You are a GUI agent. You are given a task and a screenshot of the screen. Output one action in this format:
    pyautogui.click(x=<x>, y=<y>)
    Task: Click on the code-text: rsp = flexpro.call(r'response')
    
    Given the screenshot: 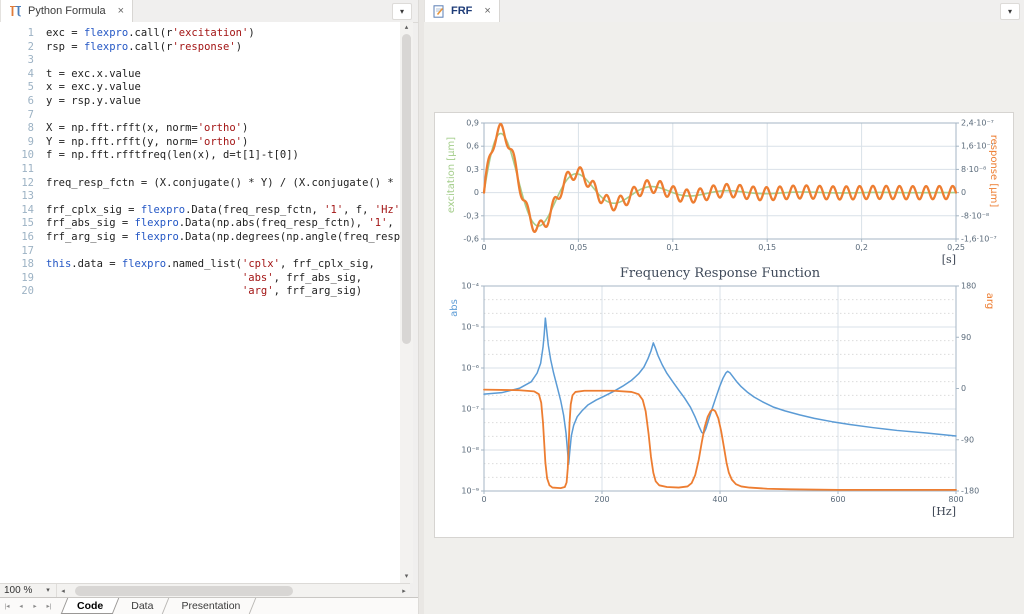 What is the action you would take?
    pyautogui.click(x=144, y=46)
    